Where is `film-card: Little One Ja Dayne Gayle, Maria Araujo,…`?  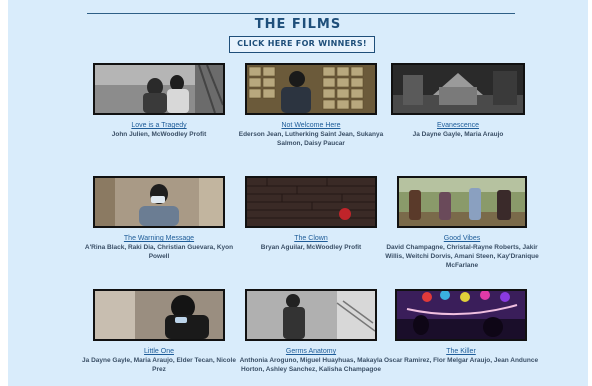 film-card: Little One Ja Dayne Gayle, Maria Araujo,… is located at coordinates (159, 331).